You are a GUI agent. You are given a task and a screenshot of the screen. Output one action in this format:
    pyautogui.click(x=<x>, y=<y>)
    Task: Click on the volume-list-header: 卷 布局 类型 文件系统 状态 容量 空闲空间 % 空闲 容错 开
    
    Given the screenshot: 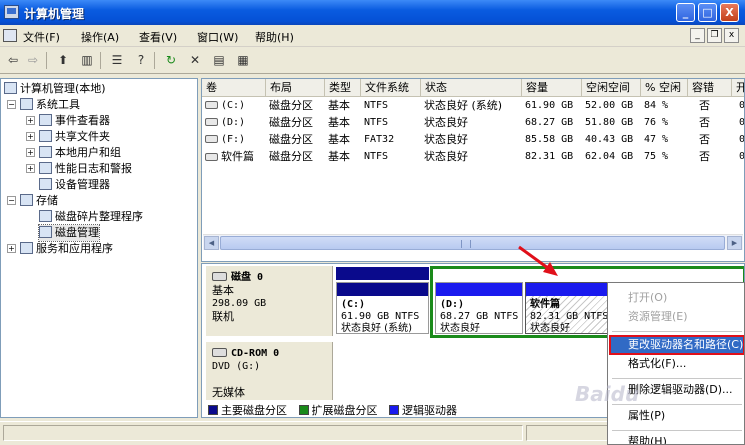 What is the action you would take?
    pyautogui.click(x=473, y=88)
    